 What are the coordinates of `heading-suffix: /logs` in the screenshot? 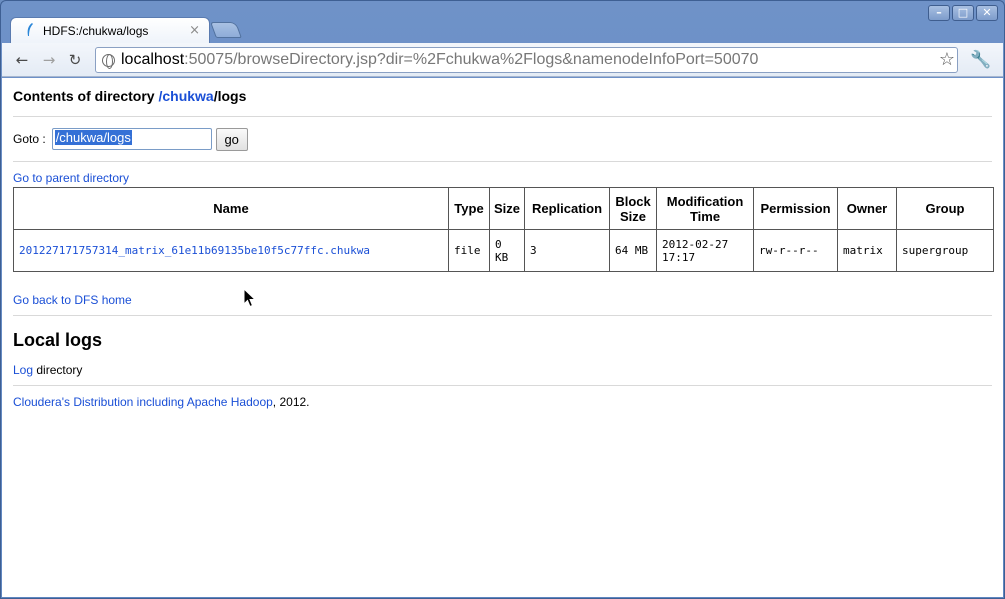 It's located at (230, 96).